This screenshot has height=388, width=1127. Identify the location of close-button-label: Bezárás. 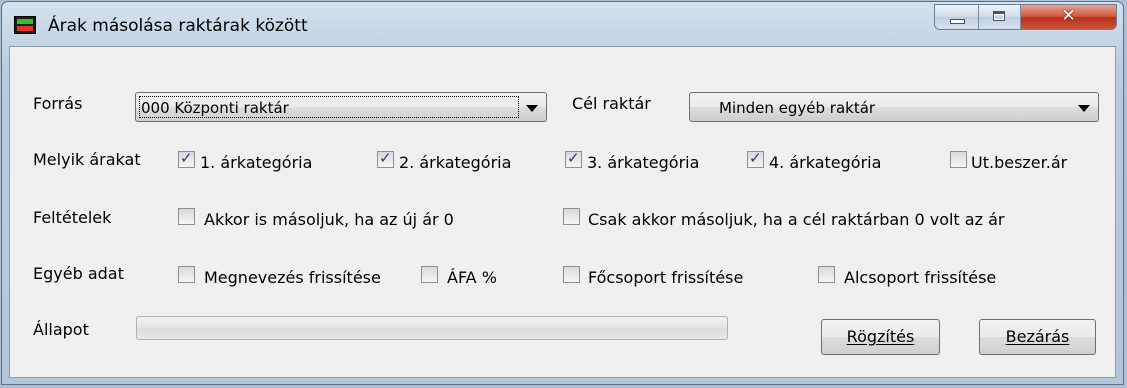
(1037, 336).